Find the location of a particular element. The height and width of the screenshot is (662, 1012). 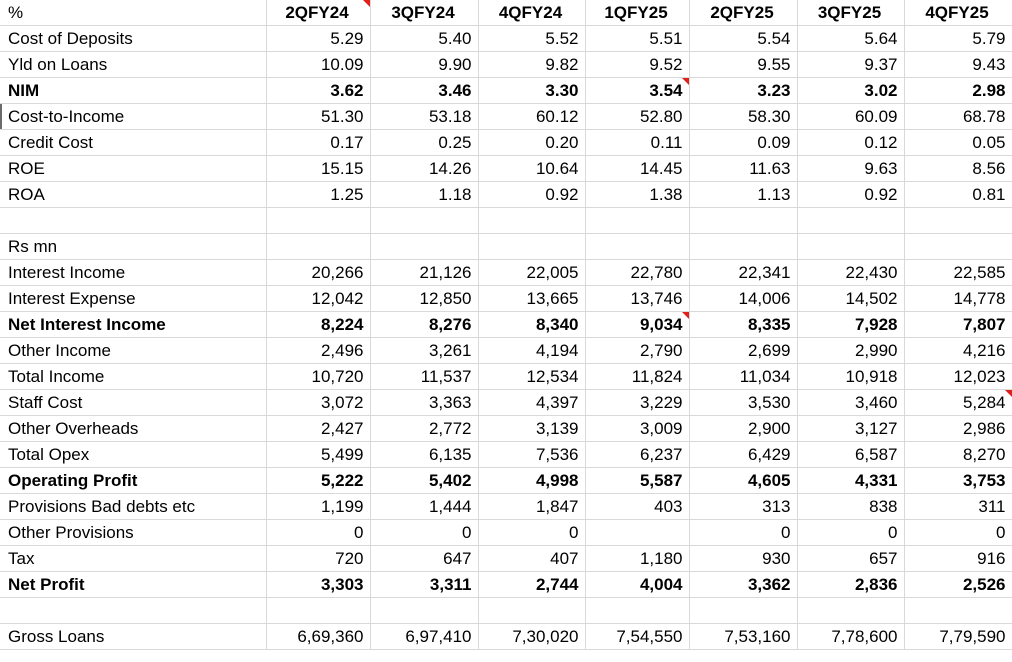

row-label-other-overheads: Other Overheads is located at coordinates (133, 428).